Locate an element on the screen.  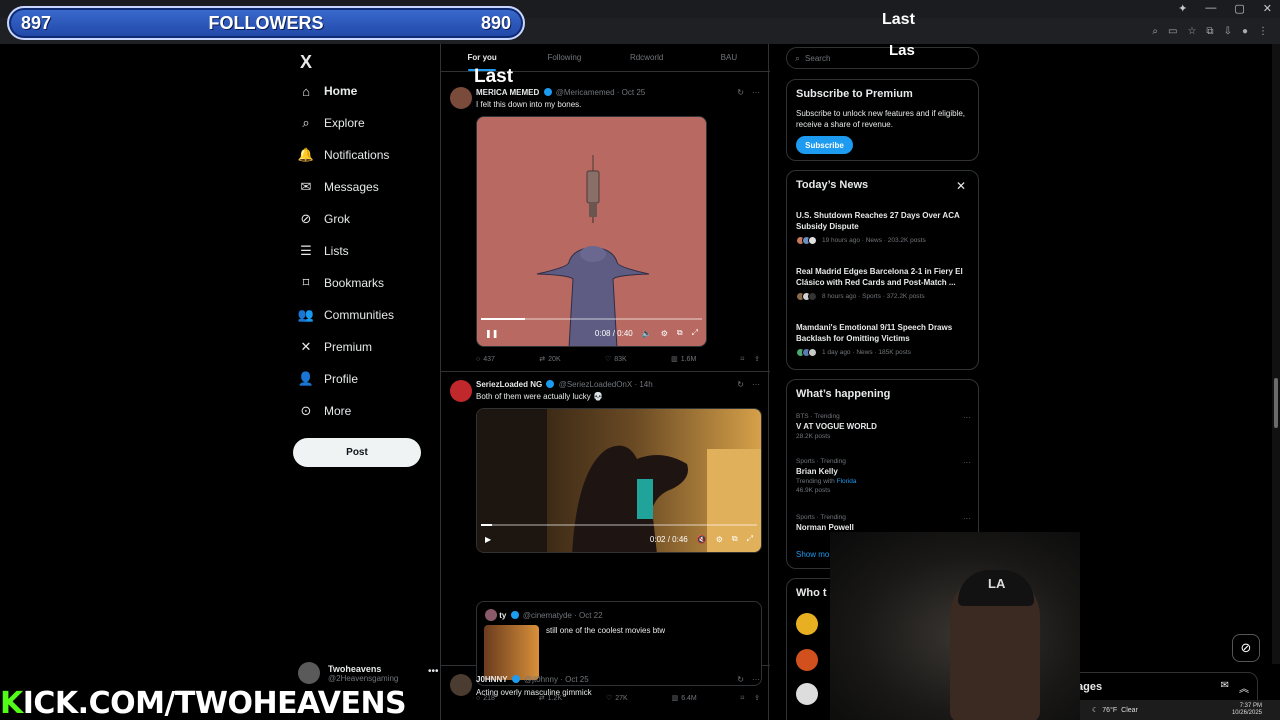
grok-float-button: ⊘ is located at coordinates (1246, 648).